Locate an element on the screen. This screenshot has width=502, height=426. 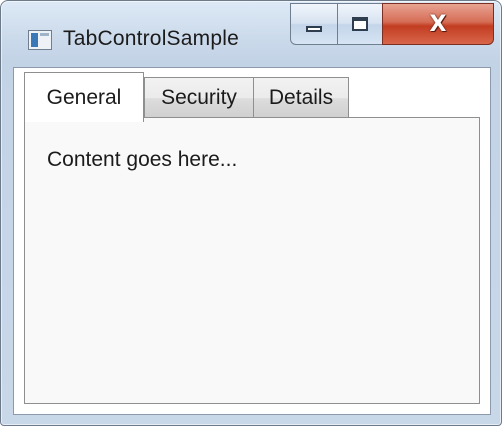
tab-general: General is located at coordinates (84, 97).